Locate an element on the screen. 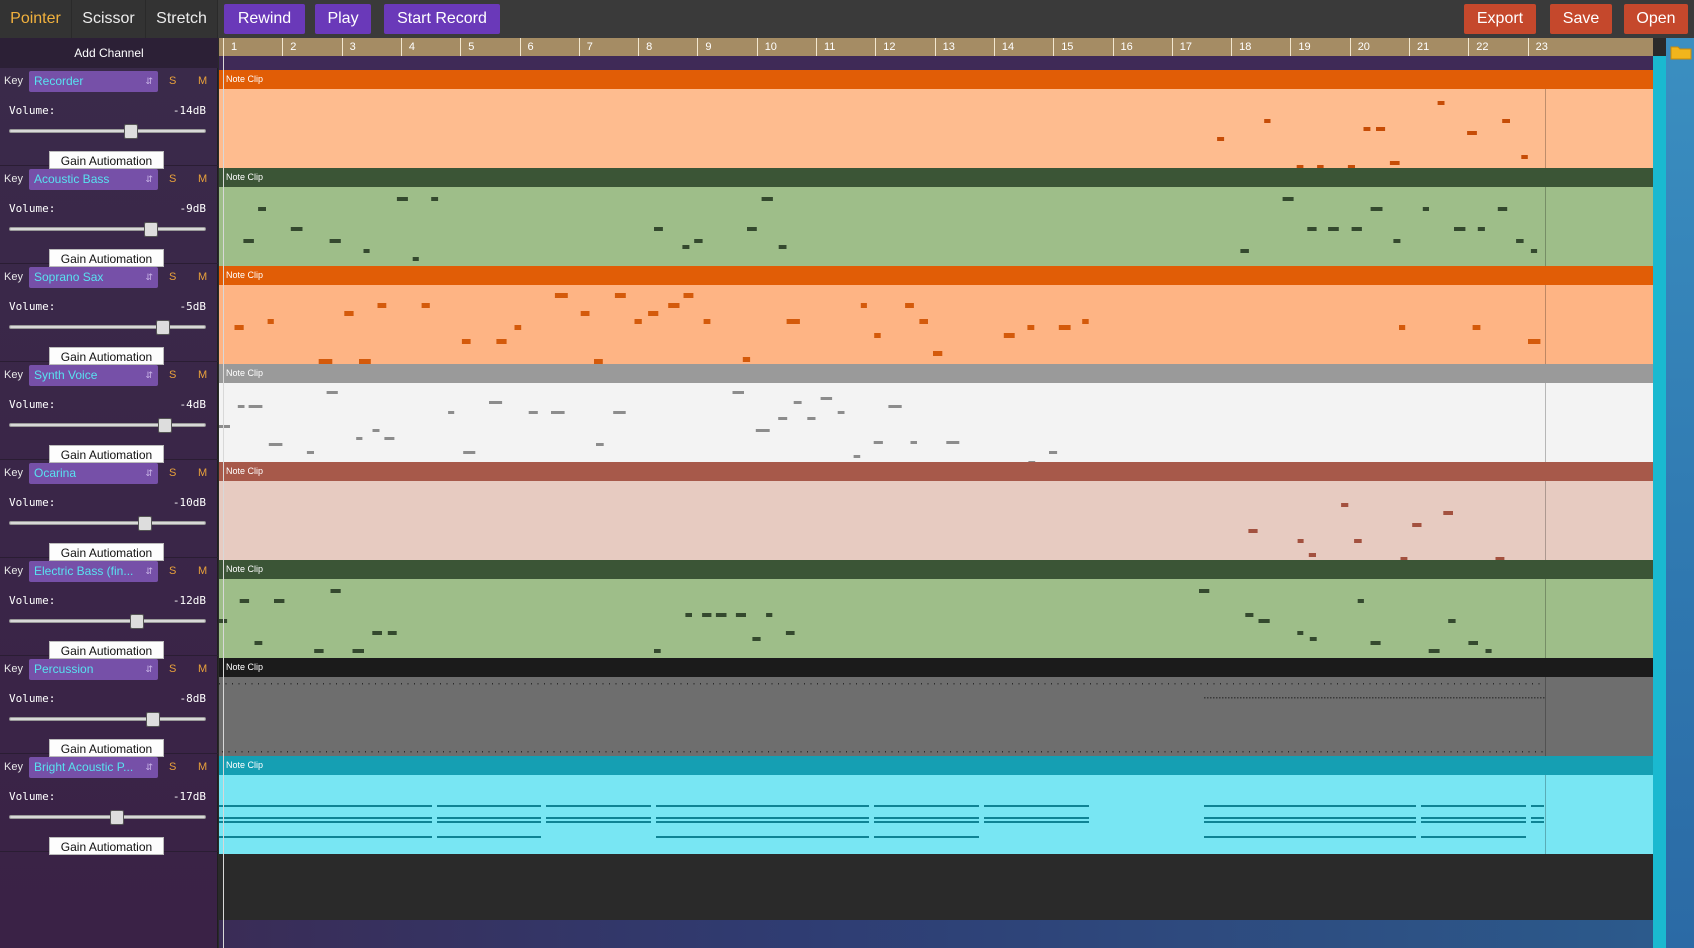  export-button: Export is located at coordinates (1500, 19).